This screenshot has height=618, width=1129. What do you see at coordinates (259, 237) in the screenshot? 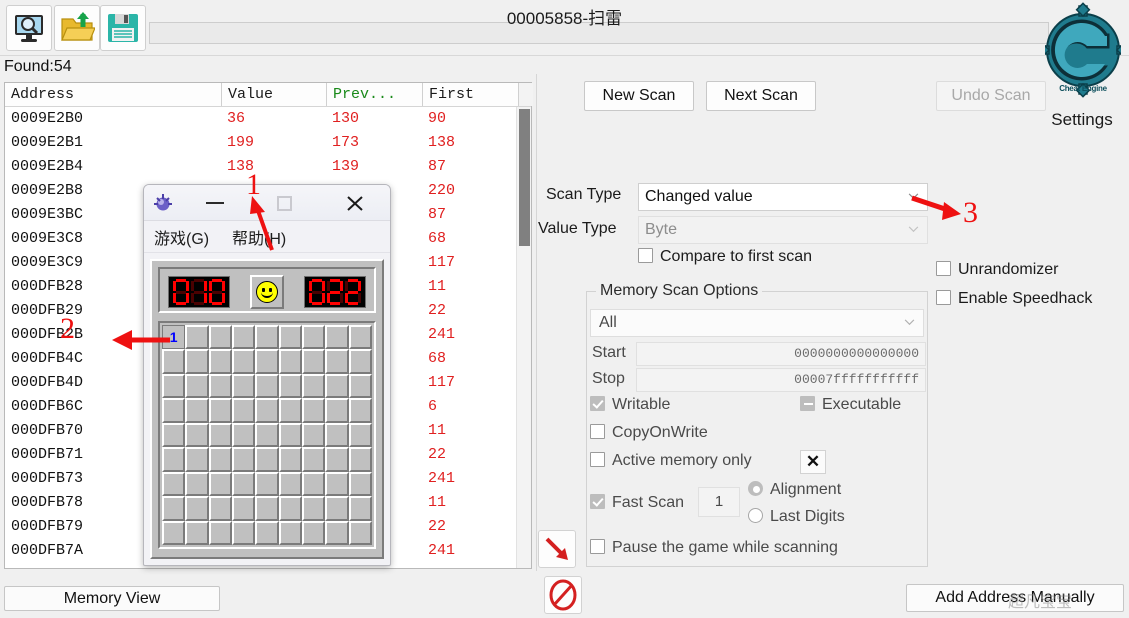
I see `menu-help: 帮助(H)` at bounding box center [259, 237].